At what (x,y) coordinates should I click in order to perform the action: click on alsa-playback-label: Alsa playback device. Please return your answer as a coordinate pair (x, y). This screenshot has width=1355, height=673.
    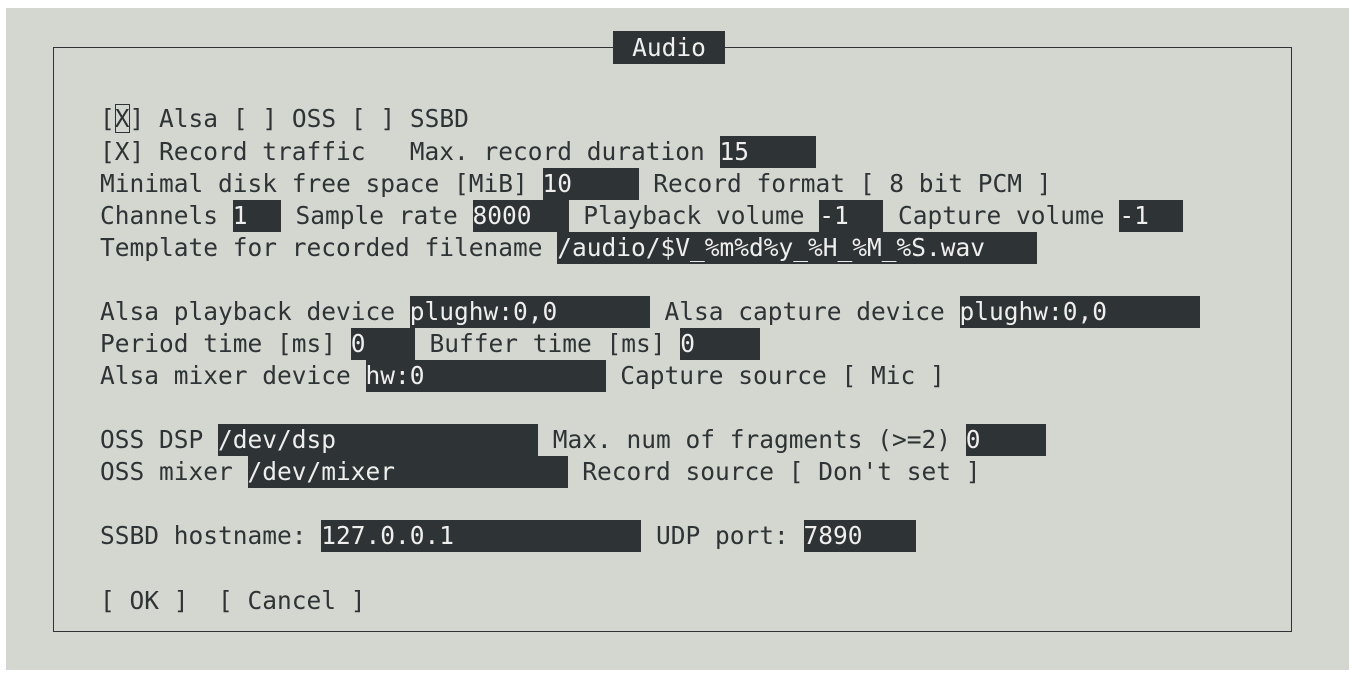
    Looking at the image, I should click on (255, 311).